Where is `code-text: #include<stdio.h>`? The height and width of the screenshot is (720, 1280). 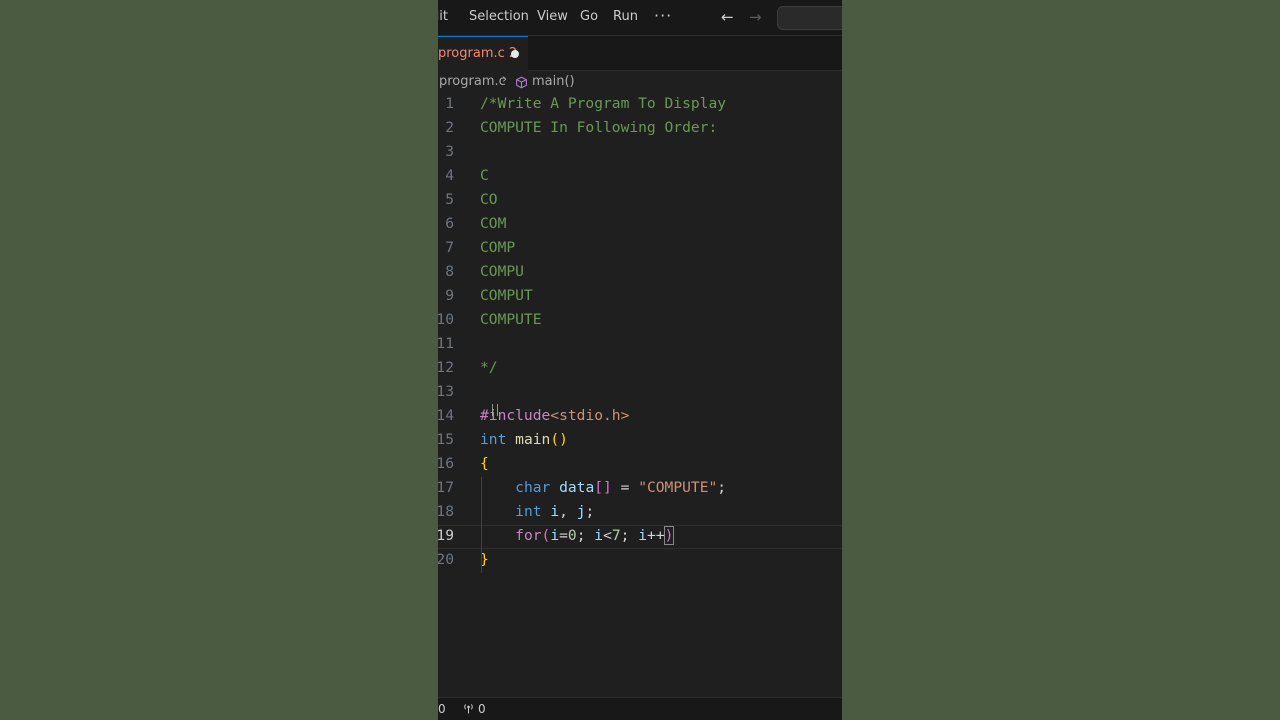
code-text: #include<stdio.h> is located at coordinates (554, 415).